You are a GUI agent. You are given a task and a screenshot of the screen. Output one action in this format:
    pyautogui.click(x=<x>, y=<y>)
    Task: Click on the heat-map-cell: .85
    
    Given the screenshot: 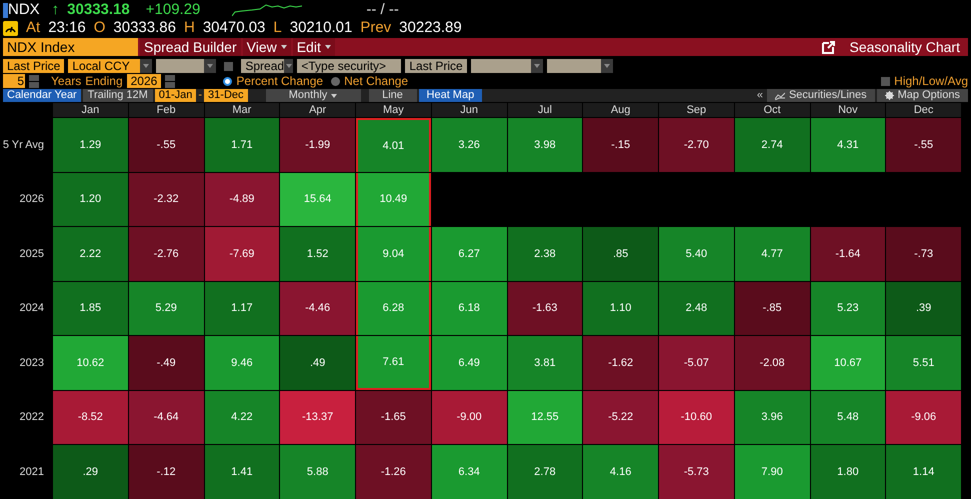 What is the action you would take?
    pyautogui.click(x=620, y=254)
    